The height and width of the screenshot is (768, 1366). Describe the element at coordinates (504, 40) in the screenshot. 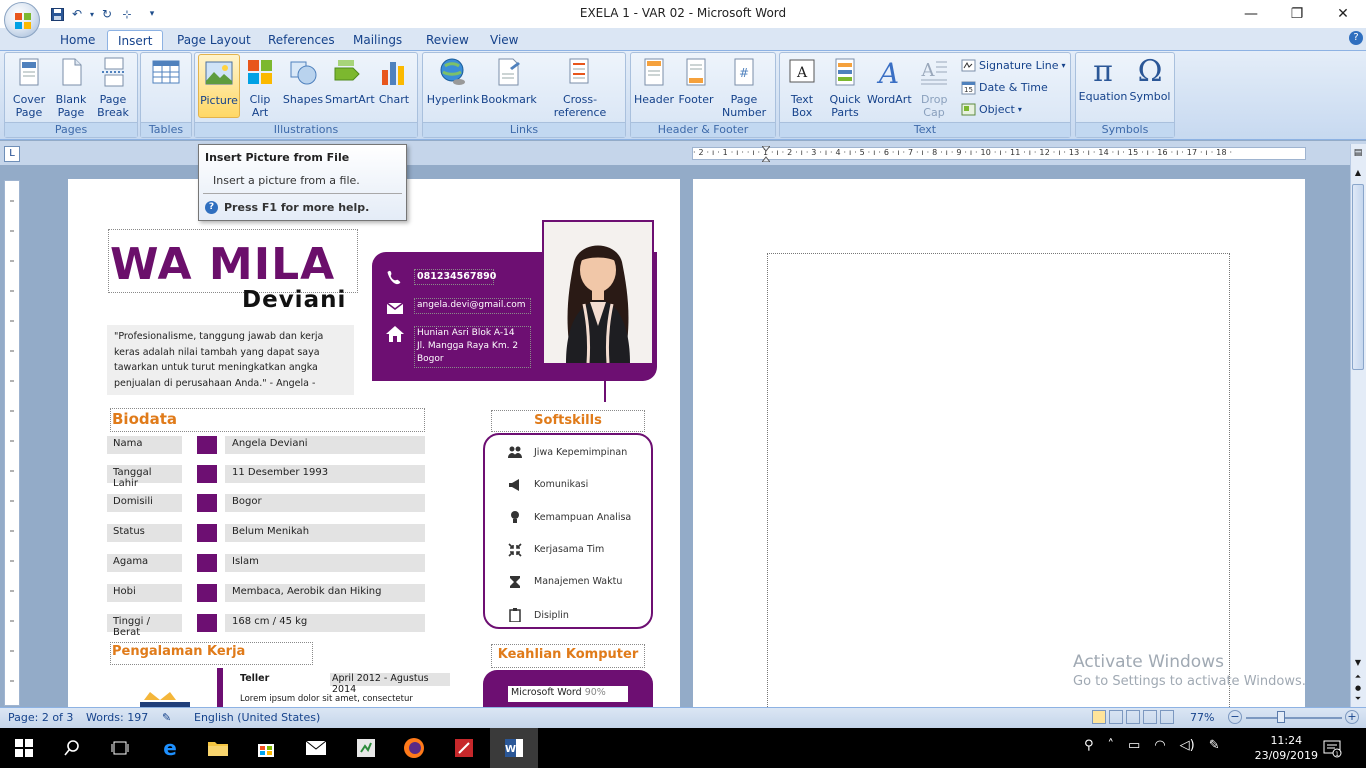

I see `tab-view: View` at that location.